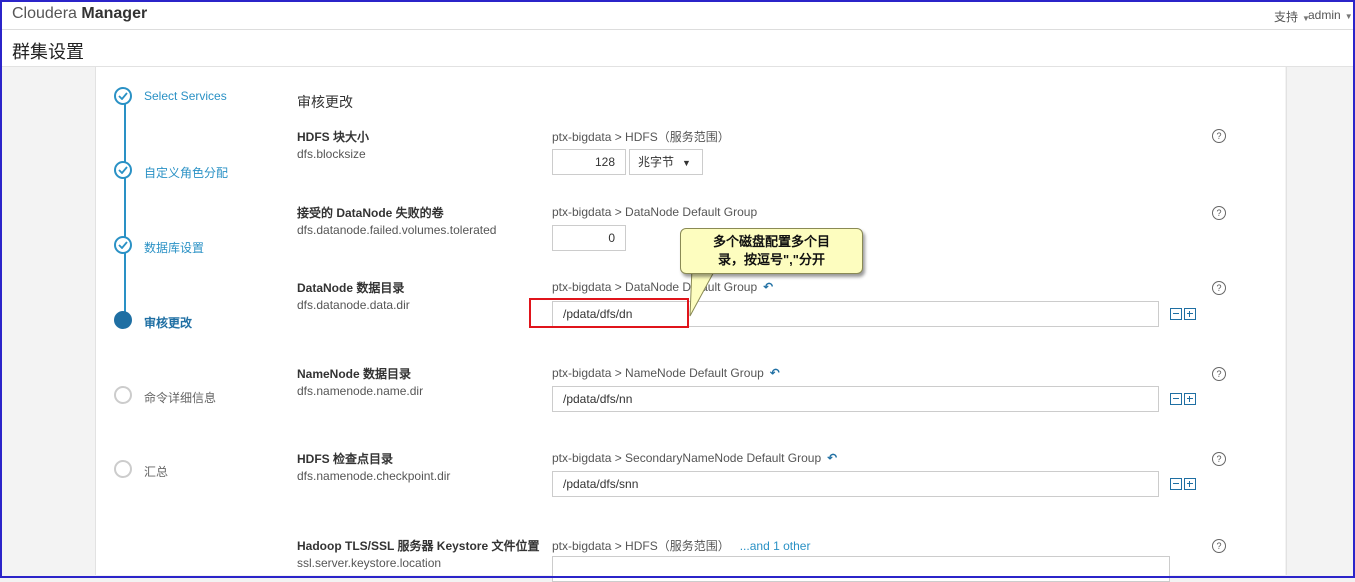 Image resolution: width=1355 pixels, height=582 pixels. I want to click on dropdown-arrow-icon: ▼, so click(686, 163).